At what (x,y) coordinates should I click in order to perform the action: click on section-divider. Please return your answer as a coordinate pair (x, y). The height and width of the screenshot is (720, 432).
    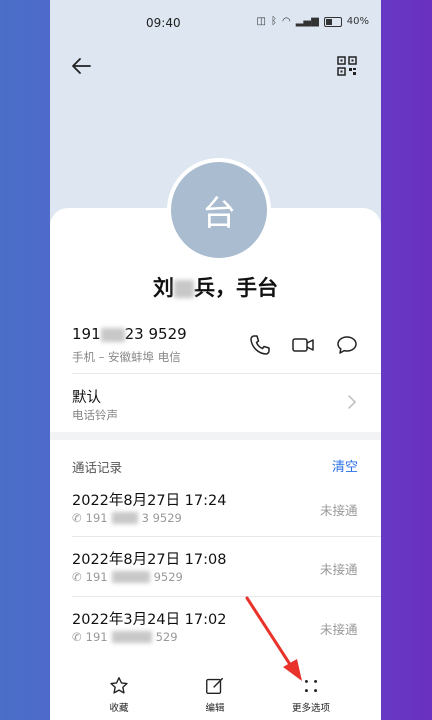
    Looking at the image, I should click on (215, 436).